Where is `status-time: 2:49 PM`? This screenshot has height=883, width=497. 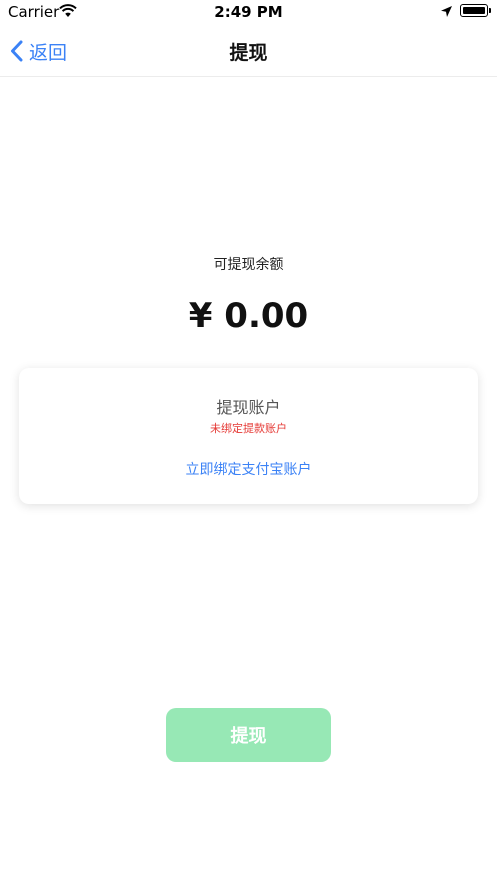 status-time: 2:49 PM is located at coordinates (248, 12).